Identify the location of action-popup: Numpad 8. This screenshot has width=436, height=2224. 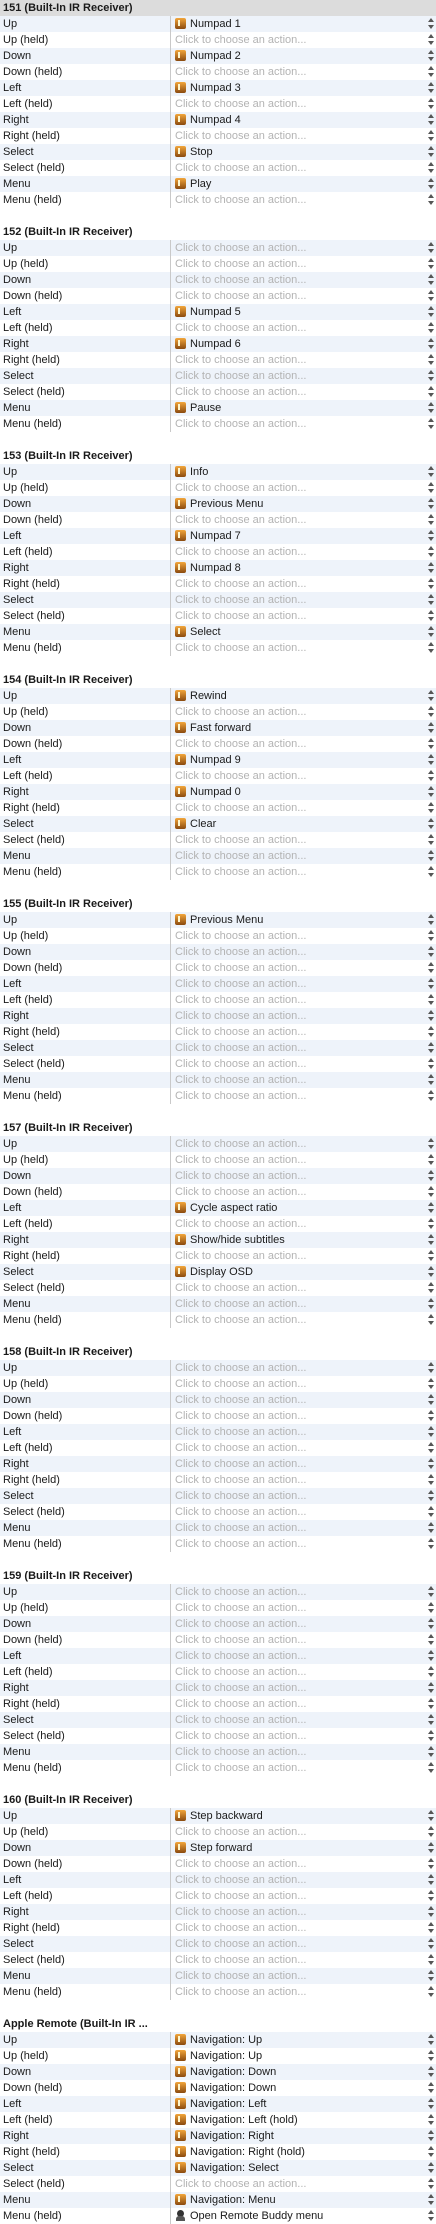
(299, 568).